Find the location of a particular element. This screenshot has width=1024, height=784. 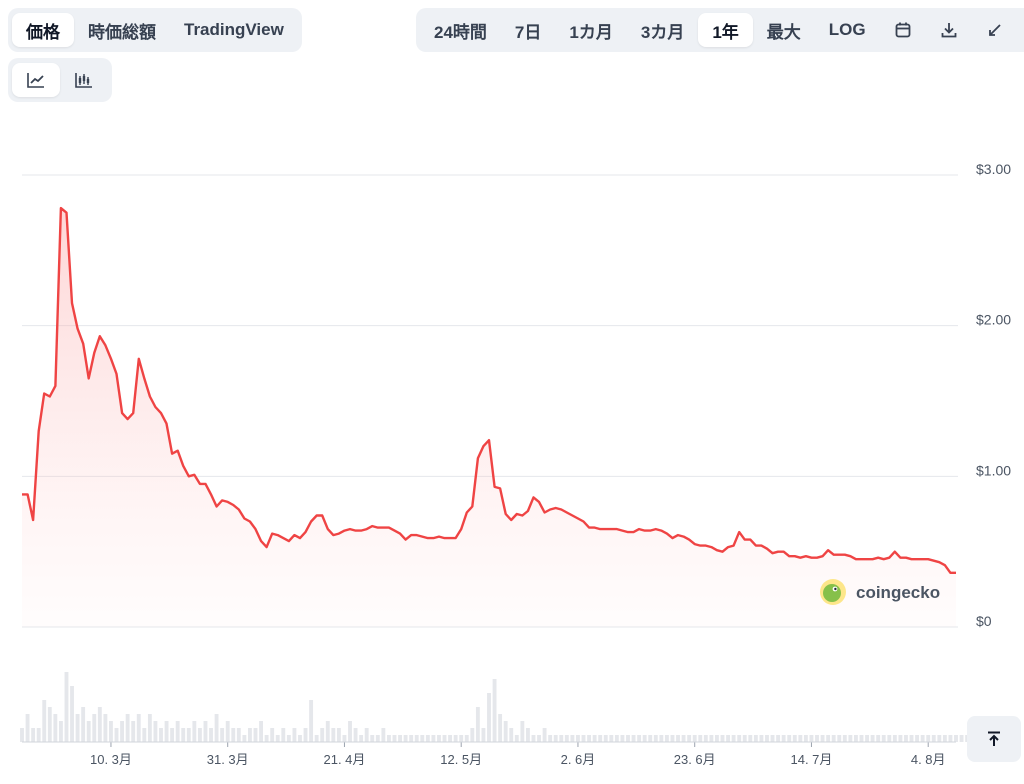

y-axis-labels: $3.00 $2.00 $1.00 $0 is located at coordinates (993, 395).